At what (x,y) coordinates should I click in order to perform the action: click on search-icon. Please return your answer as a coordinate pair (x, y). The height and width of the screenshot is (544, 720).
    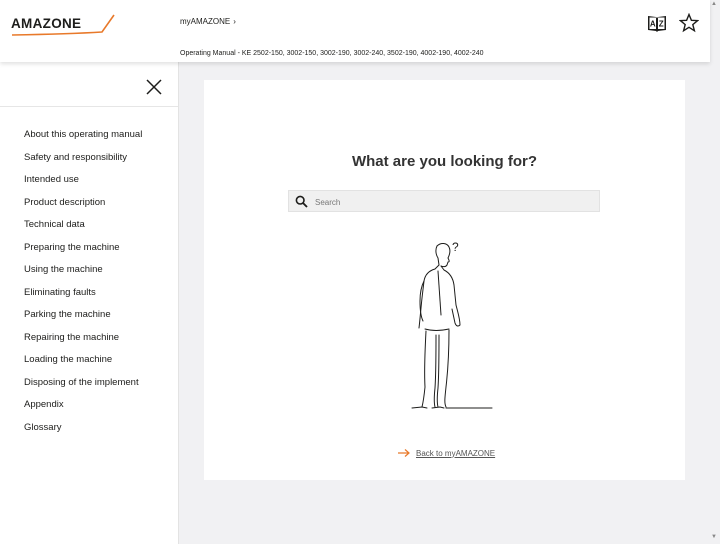
    Looking at the image, I should click on (301, 201).